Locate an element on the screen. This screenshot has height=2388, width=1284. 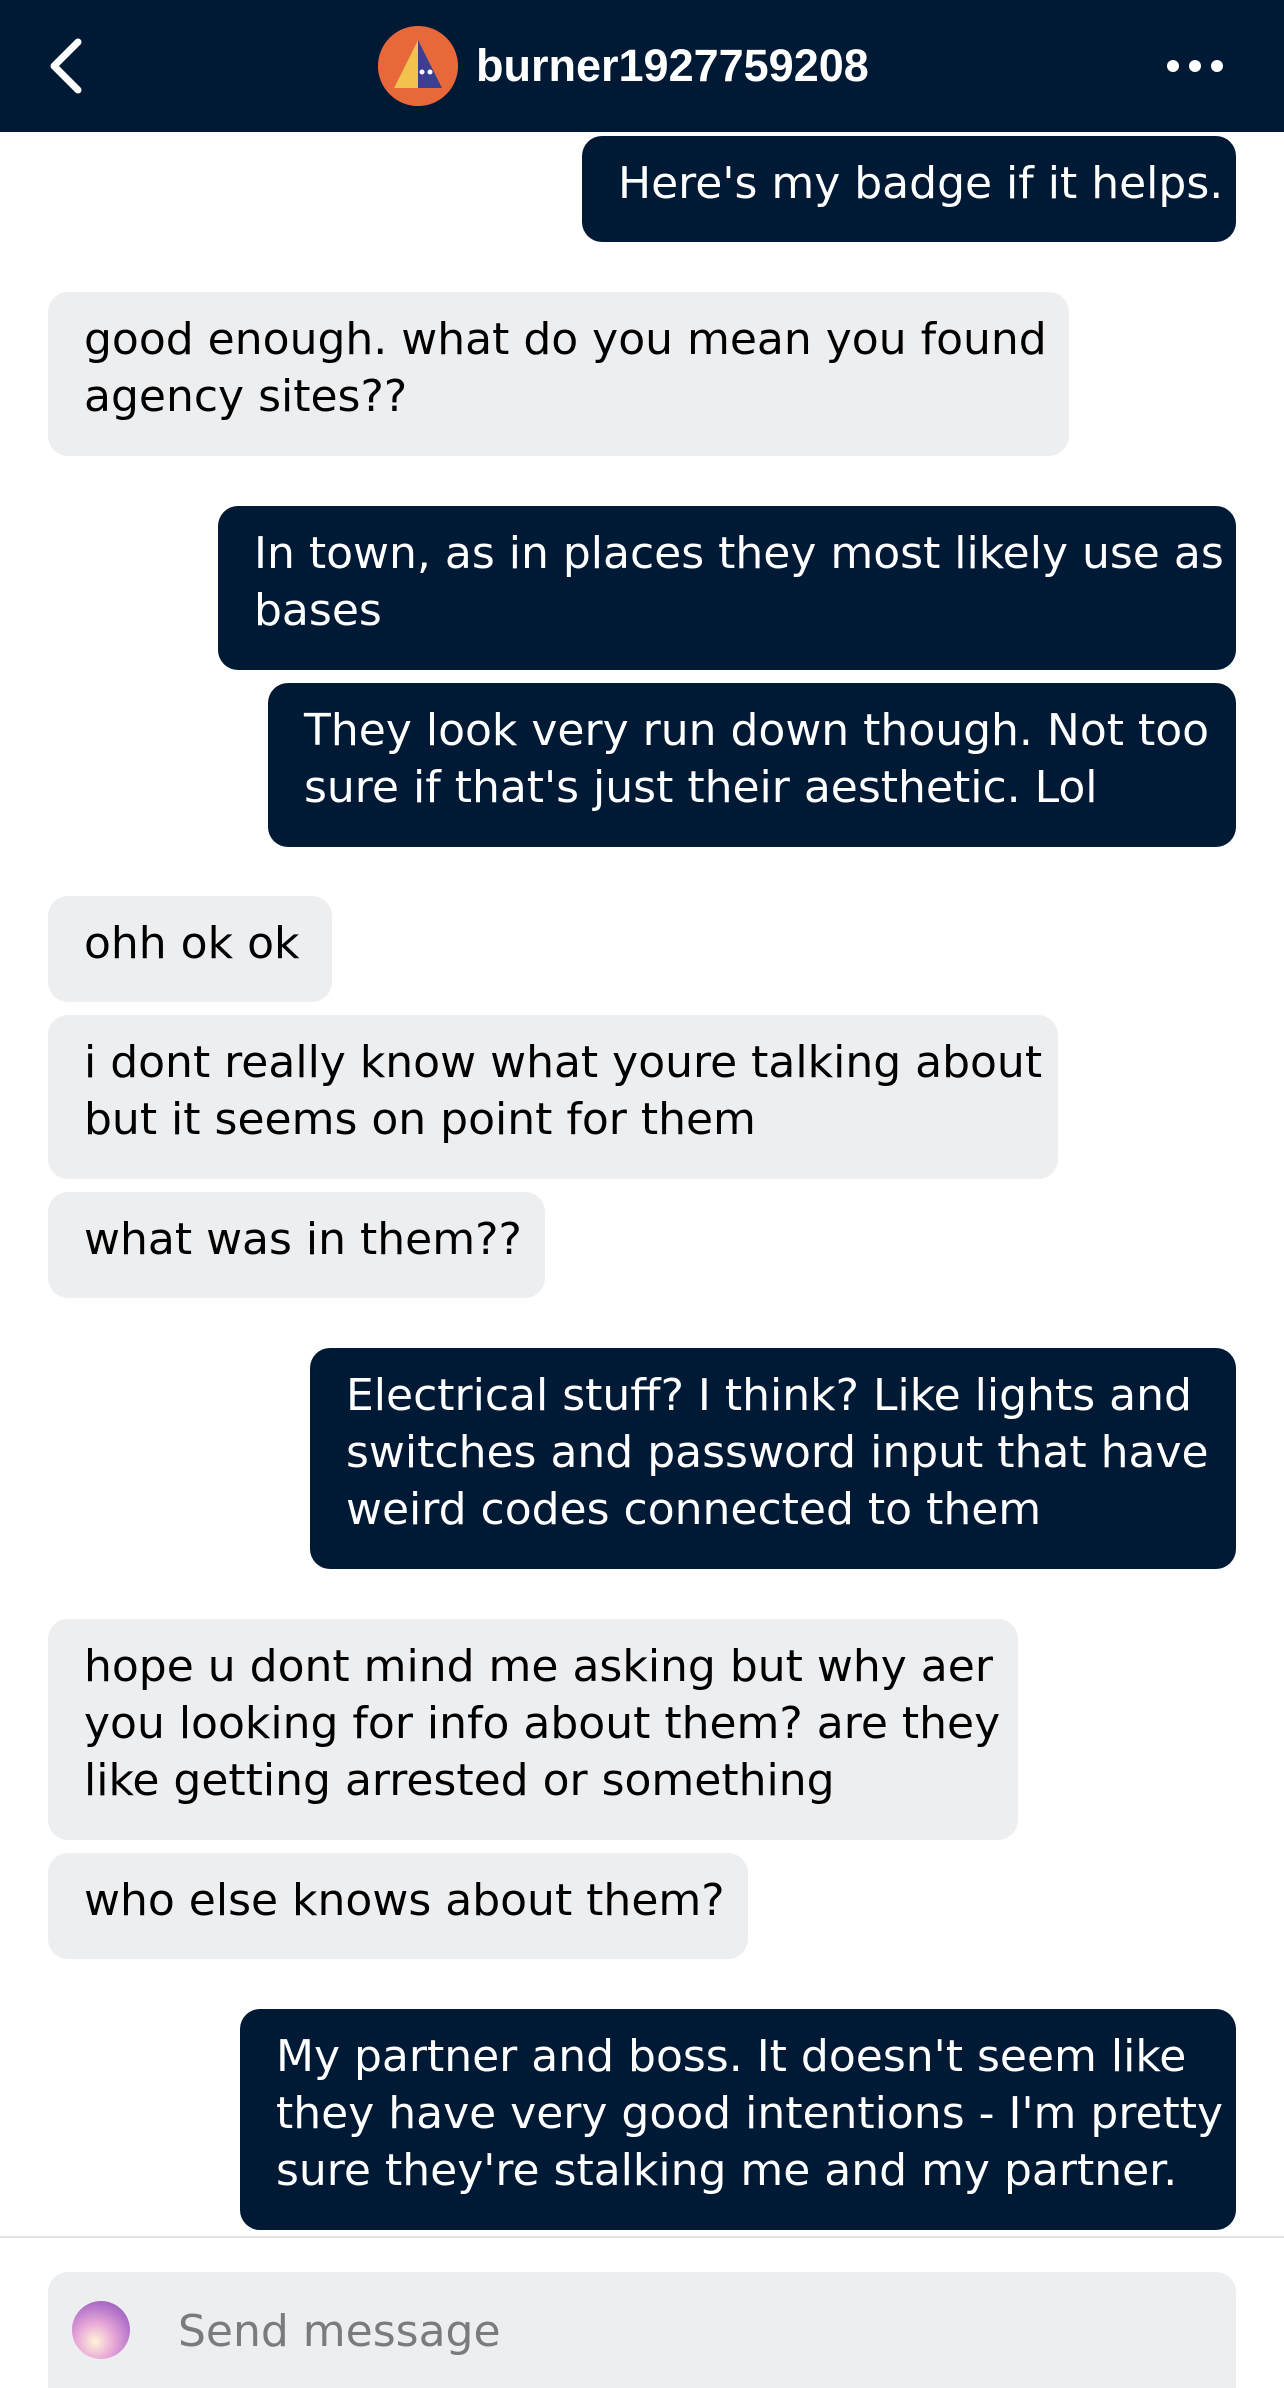
pyramid-icon is located at coordinates (418, 66).